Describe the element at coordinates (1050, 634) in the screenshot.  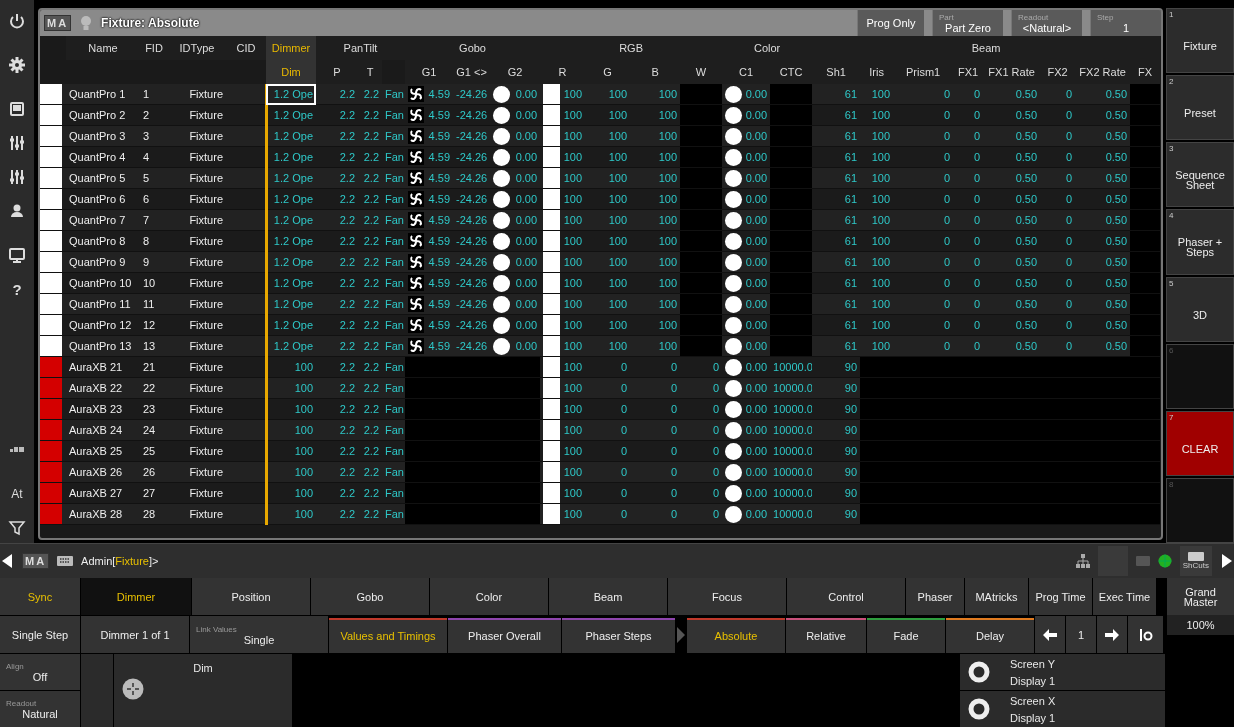
I see `previous-button` at that location.